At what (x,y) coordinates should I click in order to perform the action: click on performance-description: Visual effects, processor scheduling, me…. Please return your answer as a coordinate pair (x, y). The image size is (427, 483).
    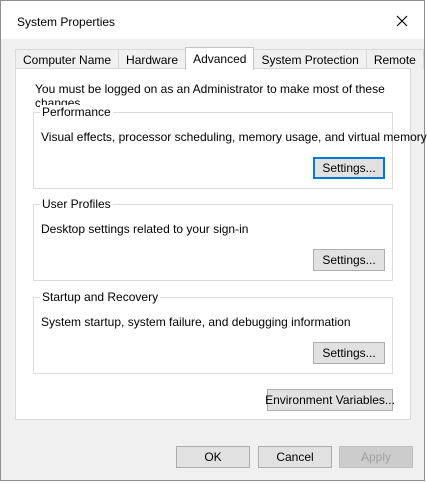
    Looking at the image, I should click on (234, 137).